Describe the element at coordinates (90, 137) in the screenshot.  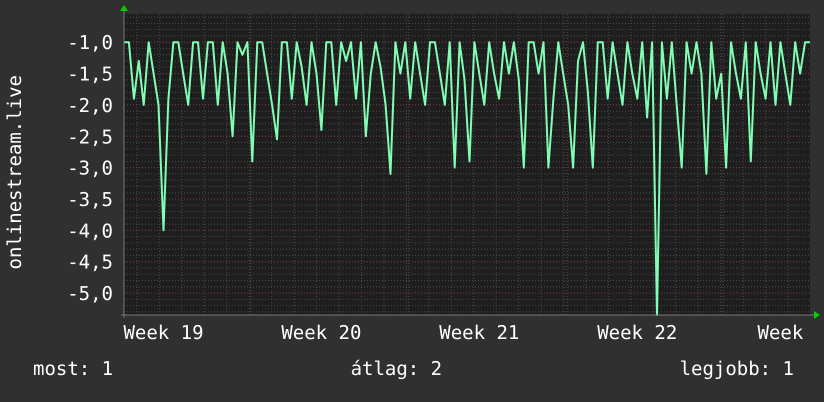
I see `tick-label: -2,5` at that location.